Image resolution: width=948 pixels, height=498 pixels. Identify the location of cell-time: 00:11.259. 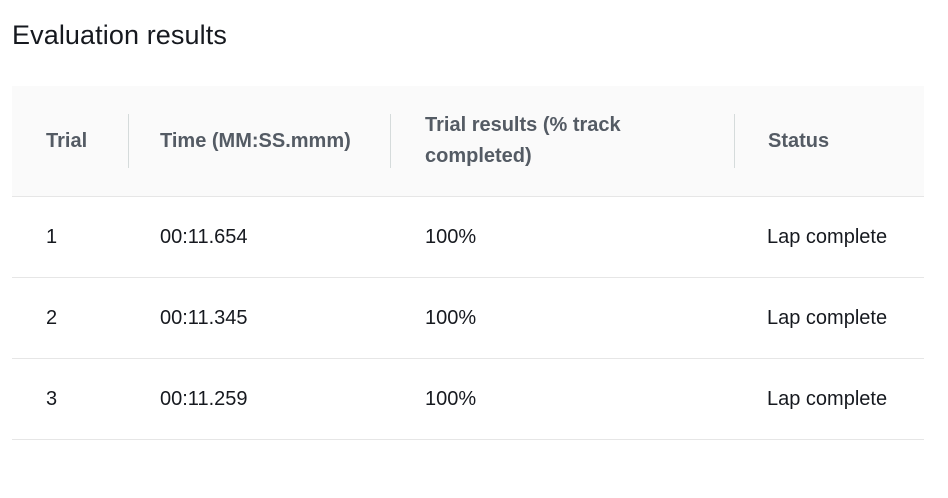
(204, 398).